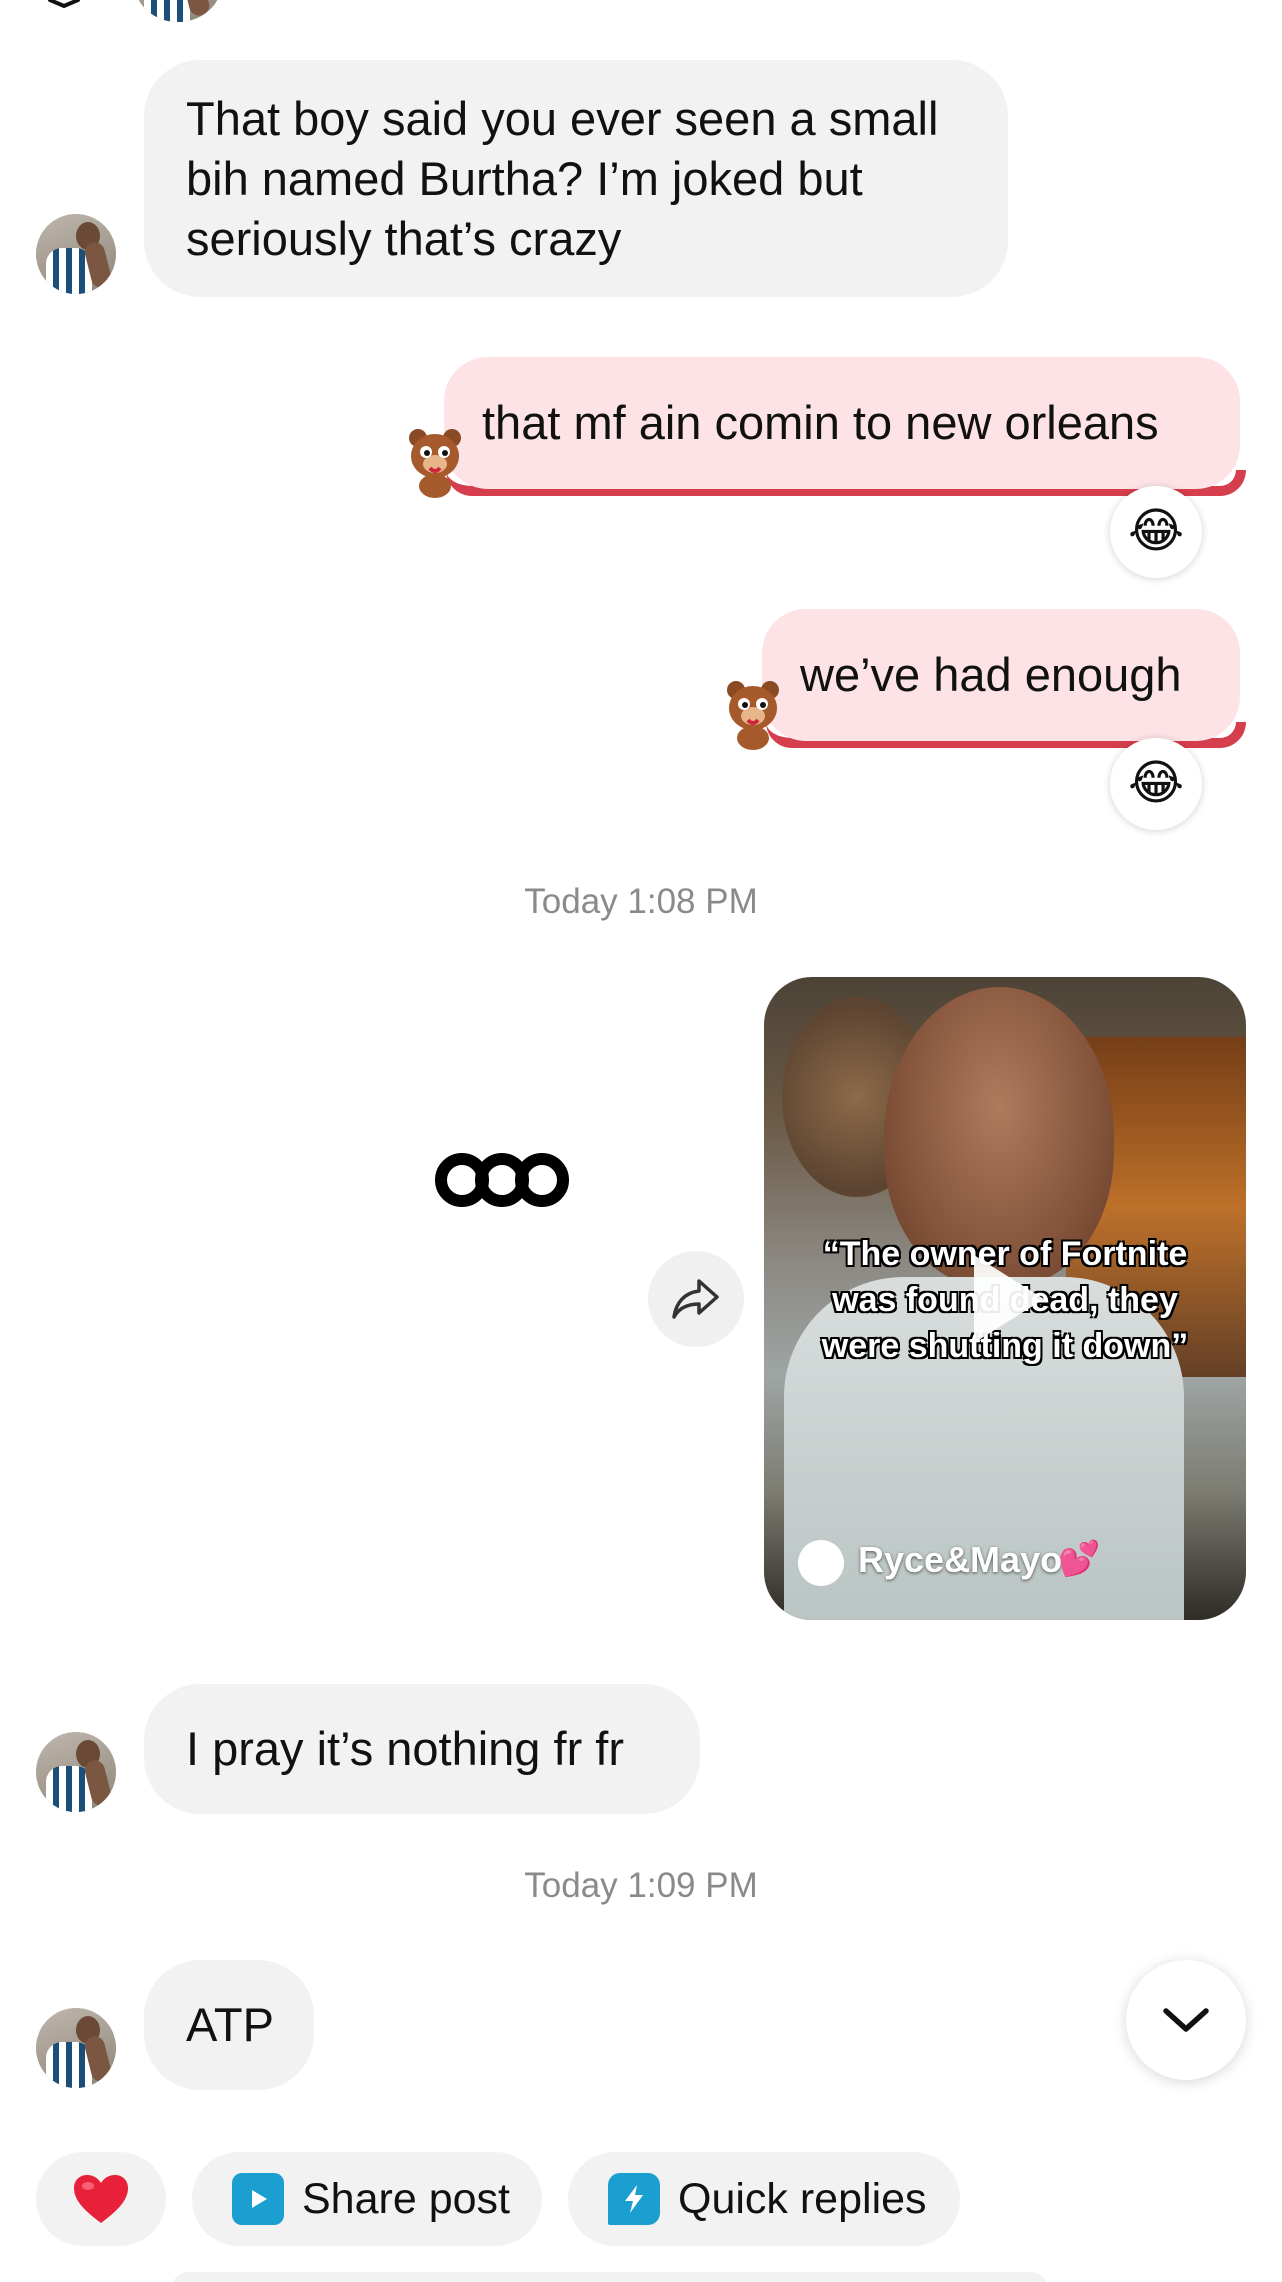 This screenshot has width=1282, height=2282. What do you see at coordinates (178, 11) in the screenshot?
I see `partner-avatar-top` at bounding box center [178, 11].